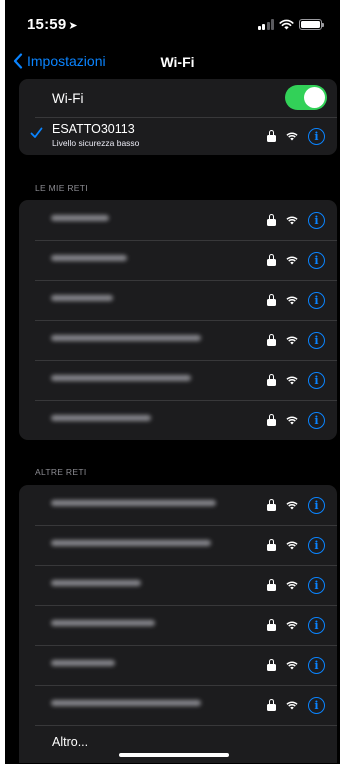 The height and width of the screenshot is (764, 350). Describe the element at coordinates (93, 129) in the screenshot. I see `connected-network-name: ESATTO30113` at that location.